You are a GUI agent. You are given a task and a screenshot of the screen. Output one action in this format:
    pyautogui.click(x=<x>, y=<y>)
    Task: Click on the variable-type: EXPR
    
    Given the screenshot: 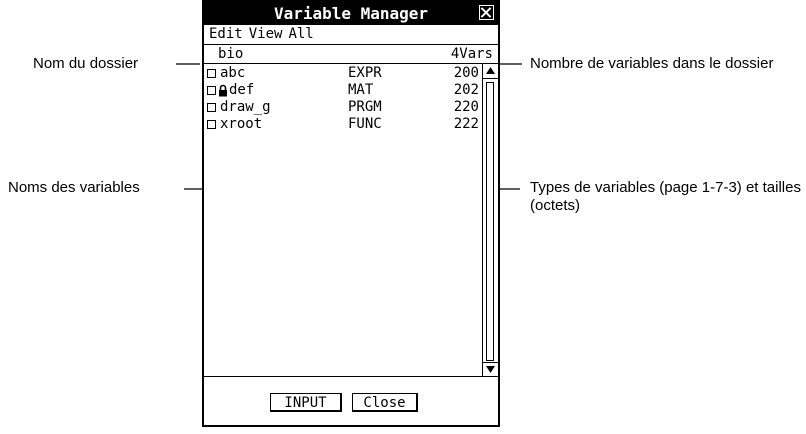 What is the action you would take?
    pyautogui.click(x=365, y=73)
    